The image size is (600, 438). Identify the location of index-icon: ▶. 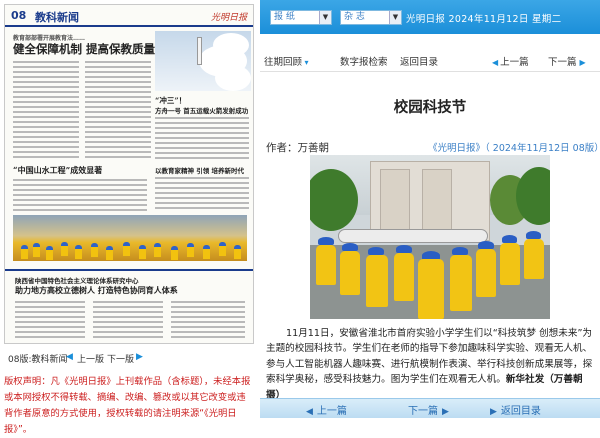
(493, 412).